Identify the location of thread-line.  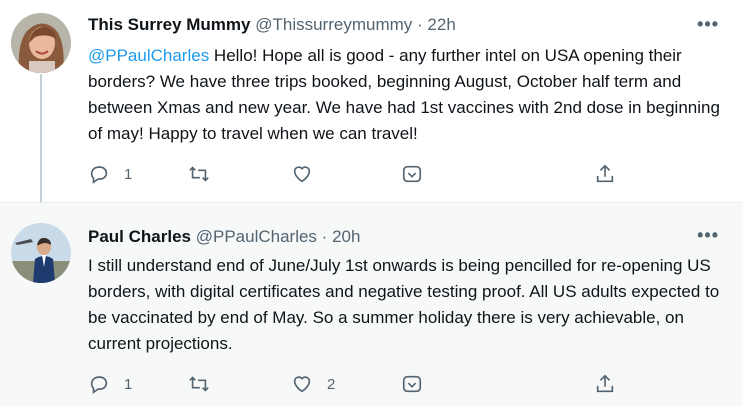
(41, 138).